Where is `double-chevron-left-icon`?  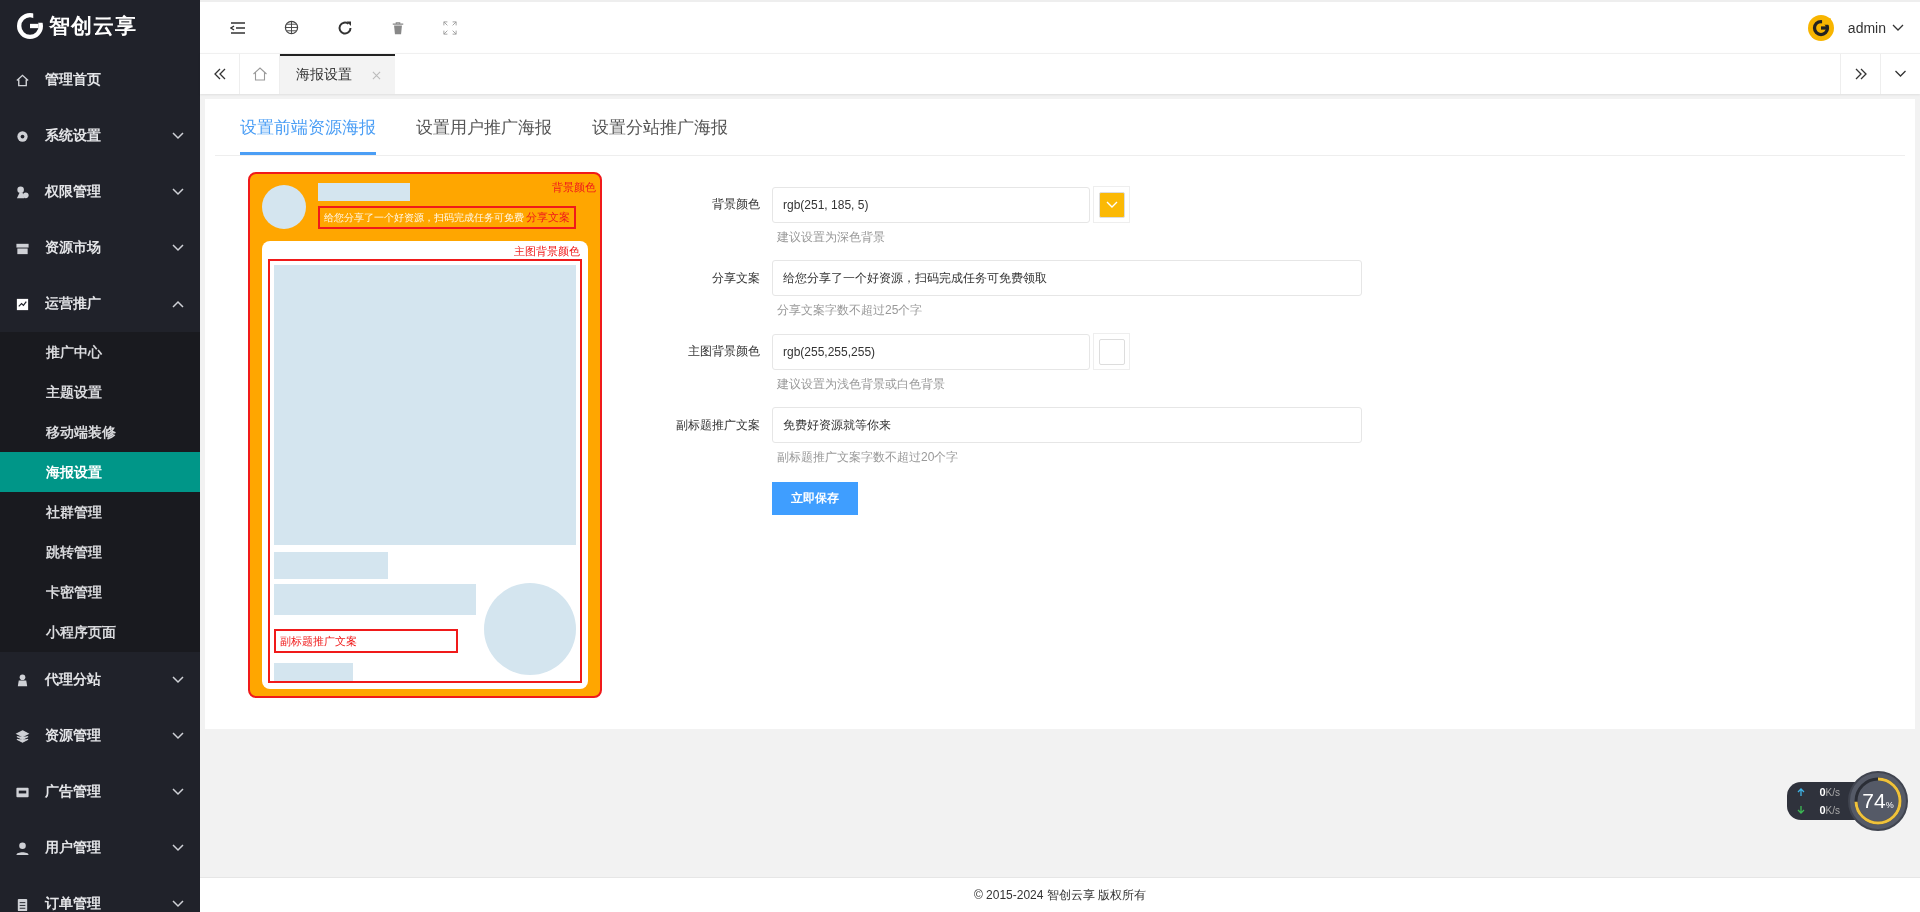 double-chevron-left-icon is located at coordinates (219, 74).